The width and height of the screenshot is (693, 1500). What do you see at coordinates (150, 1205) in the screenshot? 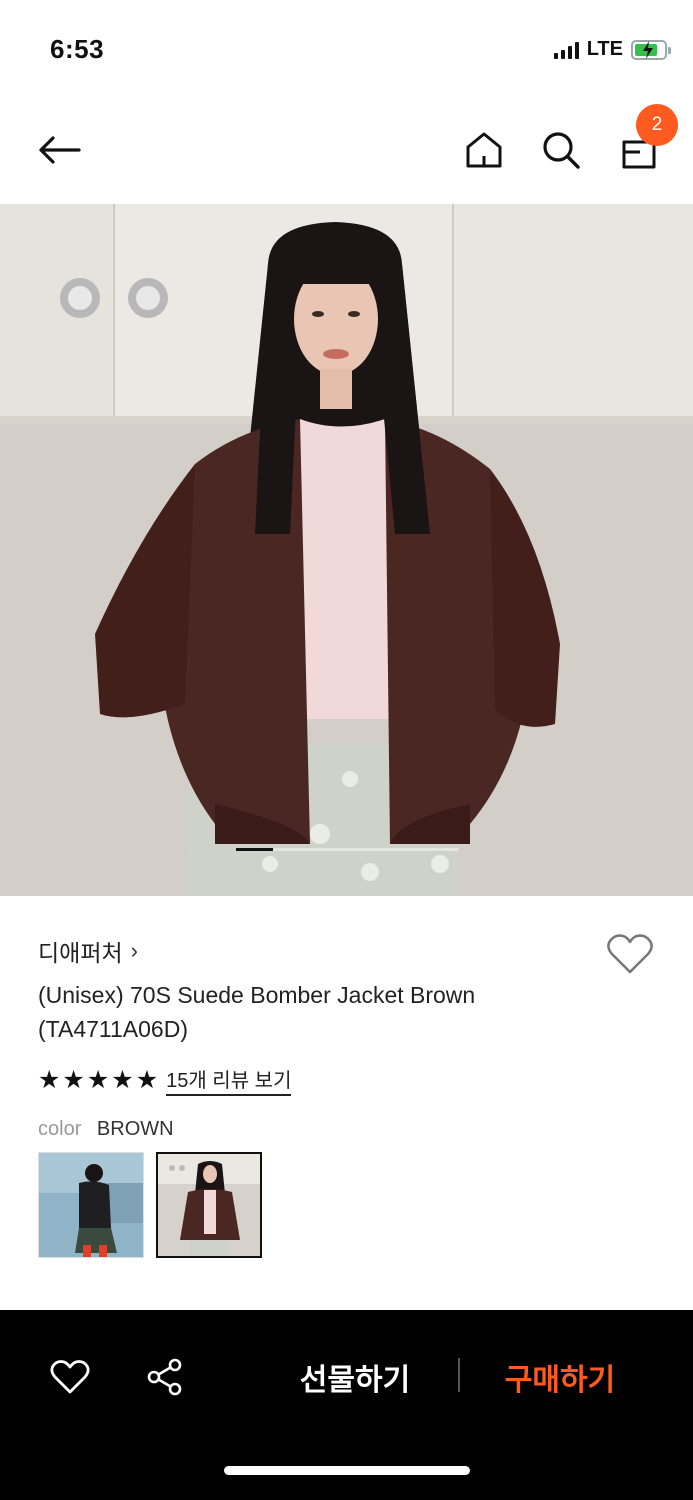
I see `thumbnail-list` at bounding box center [150, 1205].